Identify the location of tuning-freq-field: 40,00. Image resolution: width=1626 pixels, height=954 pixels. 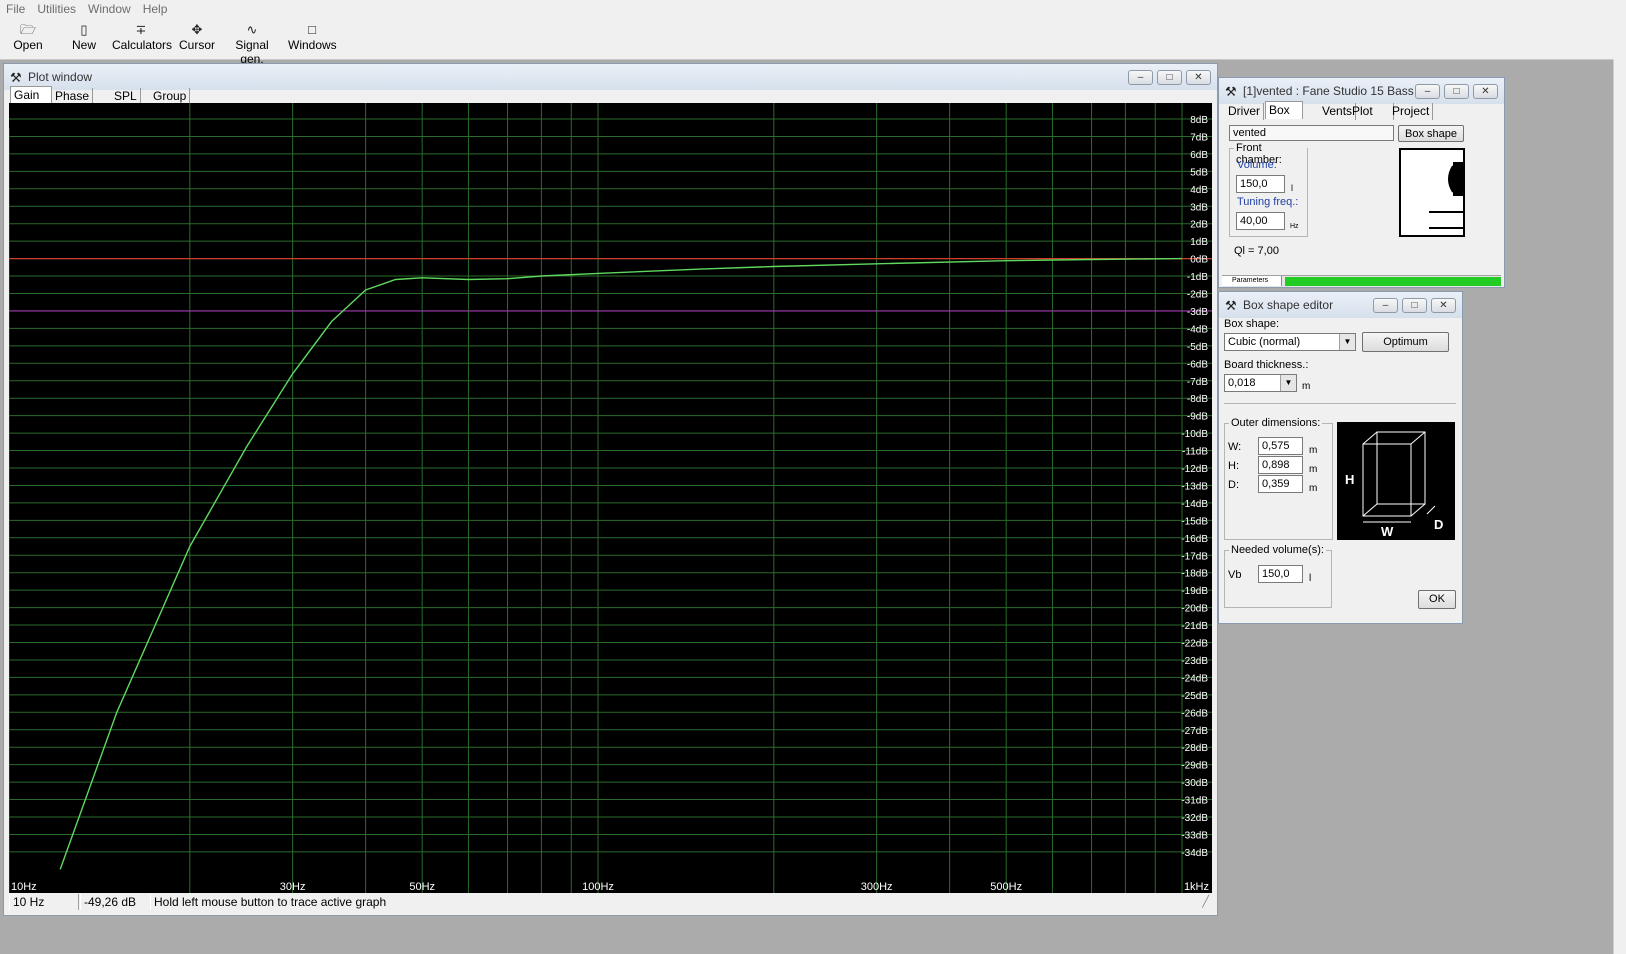
(1260, 221).